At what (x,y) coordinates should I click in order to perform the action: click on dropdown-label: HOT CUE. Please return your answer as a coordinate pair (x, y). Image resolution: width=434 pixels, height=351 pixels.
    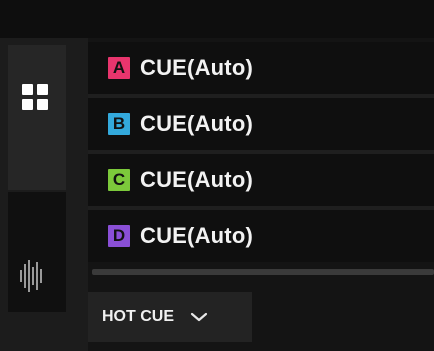
    Looking at the image, I should click on (138, 316).